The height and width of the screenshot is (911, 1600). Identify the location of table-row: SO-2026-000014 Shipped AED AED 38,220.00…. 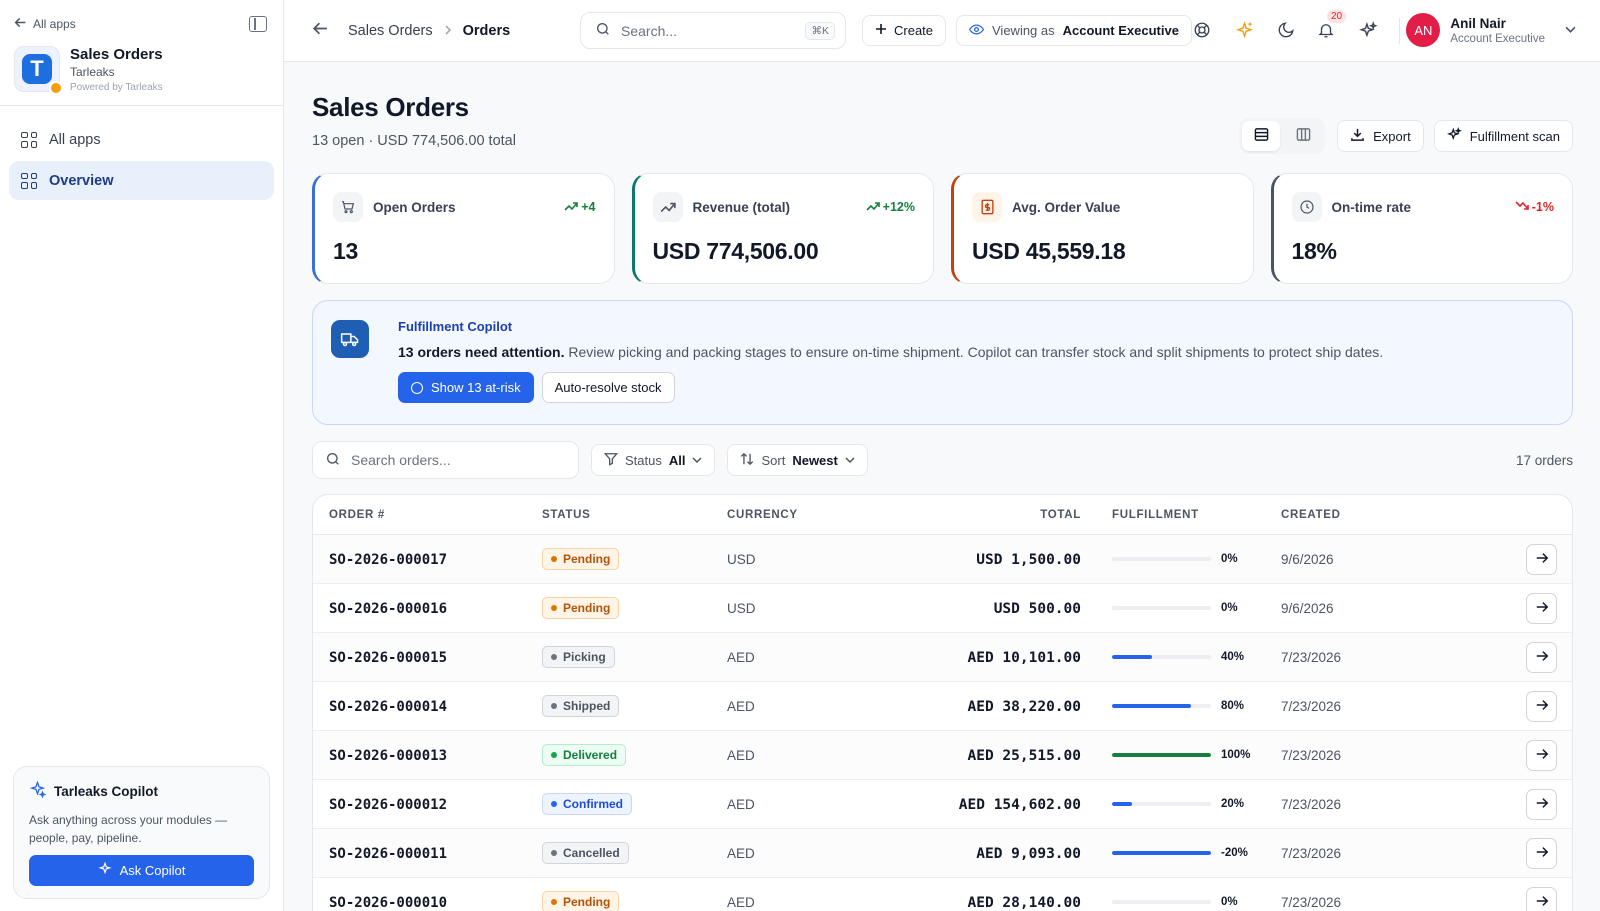
(942, 706).